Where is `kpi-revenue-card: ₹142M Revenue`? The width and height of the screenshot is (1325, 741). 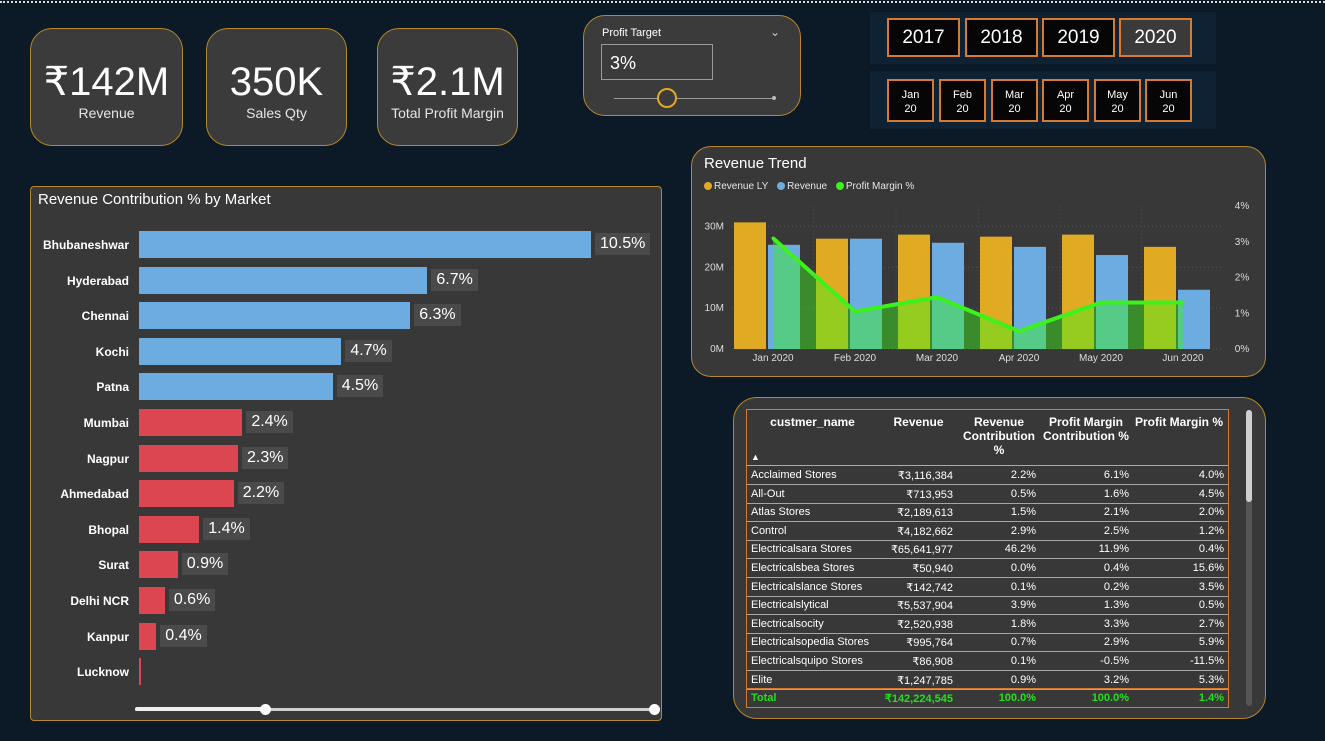
kpi-revenue-card: ₹142M Revenue is located at coordinates (106, 87).